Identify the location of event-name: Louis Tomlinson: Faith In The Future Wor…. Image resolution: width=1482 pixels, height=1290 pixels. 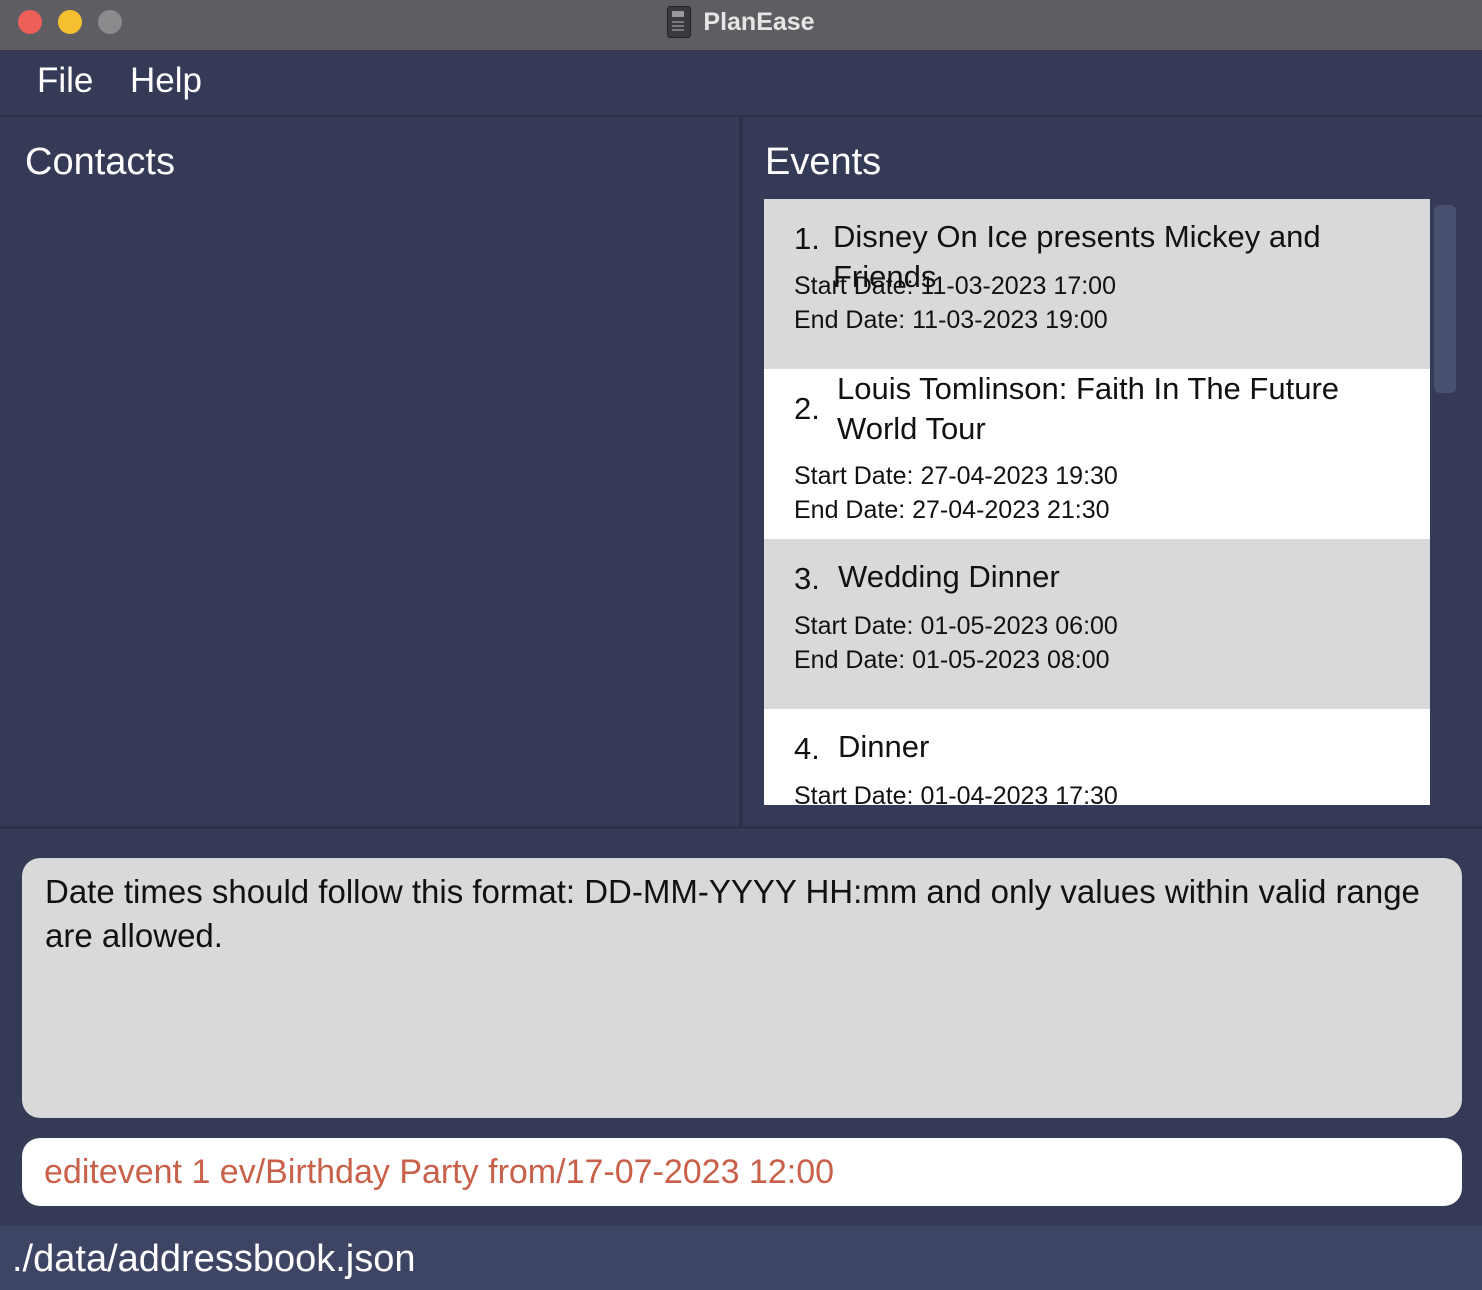
(1088, 408).